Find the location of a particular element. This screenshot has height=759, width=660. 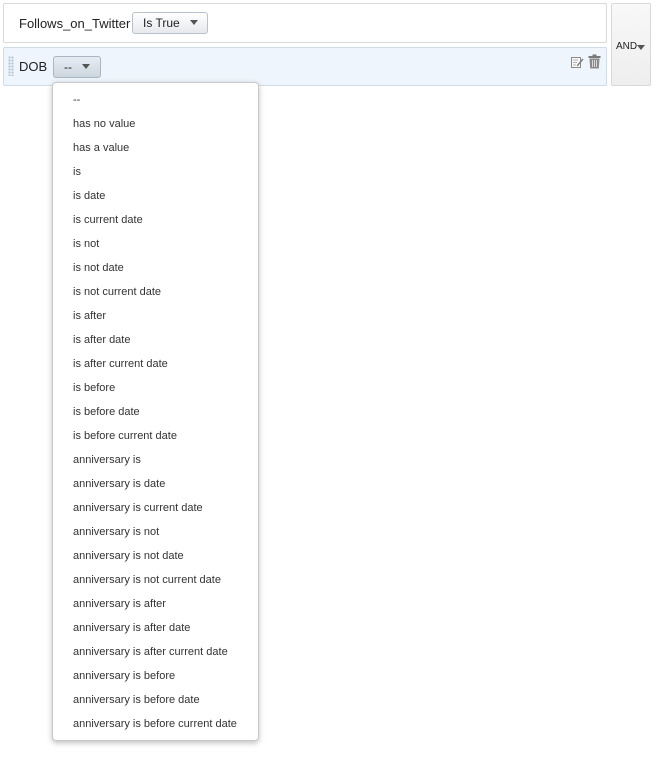

dropdown-item: anniversary is not date is located at coordinates (155, 556).